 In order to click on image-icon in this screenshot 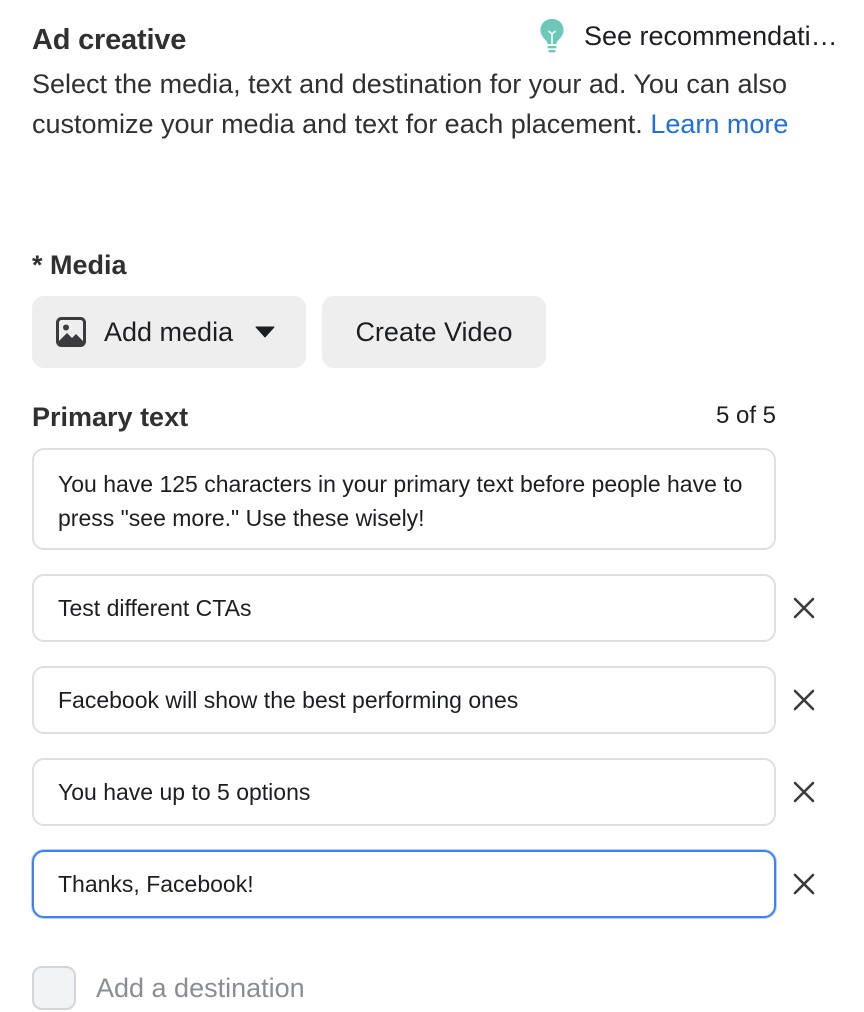, I will do `click(71, 332)`.